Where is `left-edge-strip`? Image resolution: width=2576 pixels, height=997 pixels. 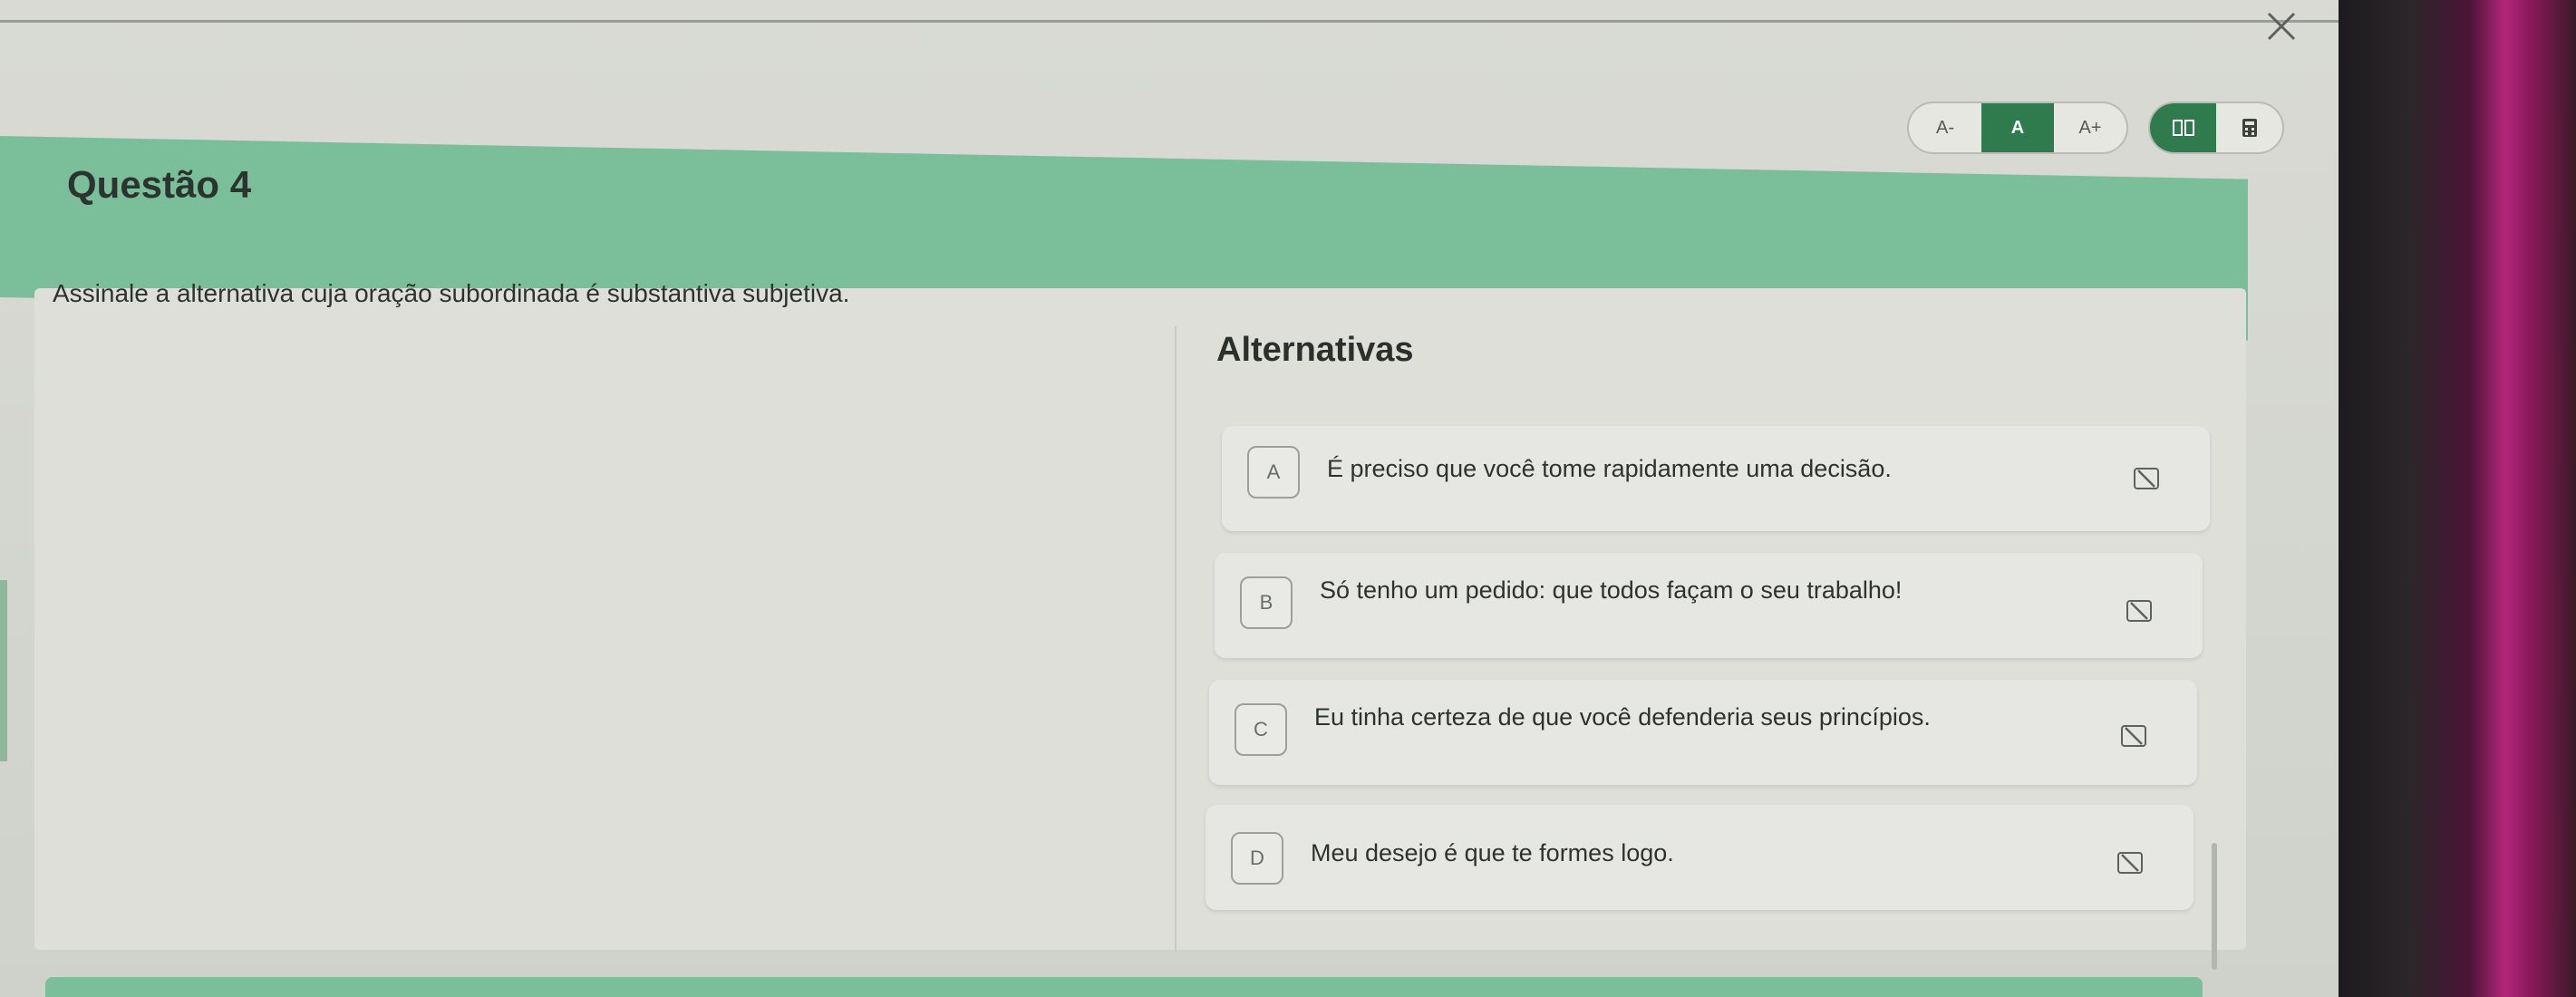
left-edge-strip is located at coordinates (3, 670).